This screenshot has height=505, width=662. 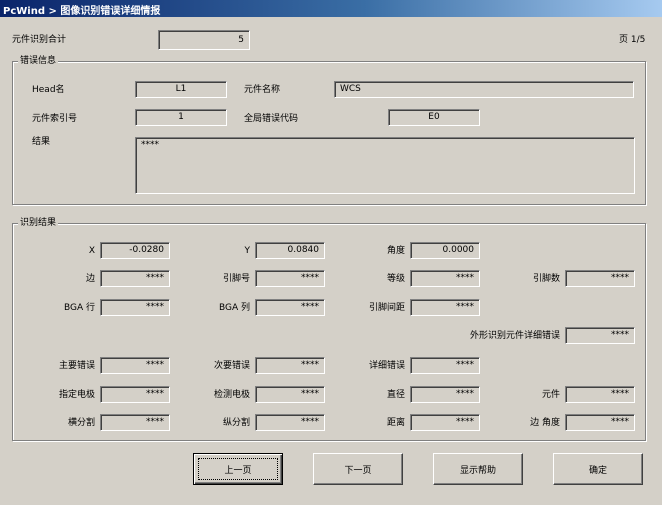 What do you see at coordinates (181, 89) in the screenshot?
I see `head-field: L1` at bounding box center [181, 89].